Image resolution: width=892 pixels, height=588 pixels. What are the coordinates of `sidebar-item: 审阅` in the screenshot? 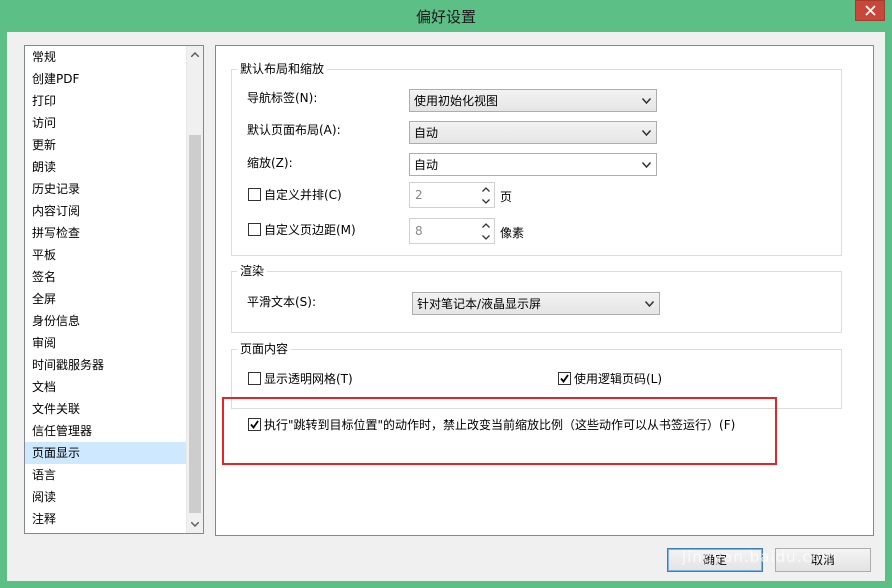 It's located at (106, 343).